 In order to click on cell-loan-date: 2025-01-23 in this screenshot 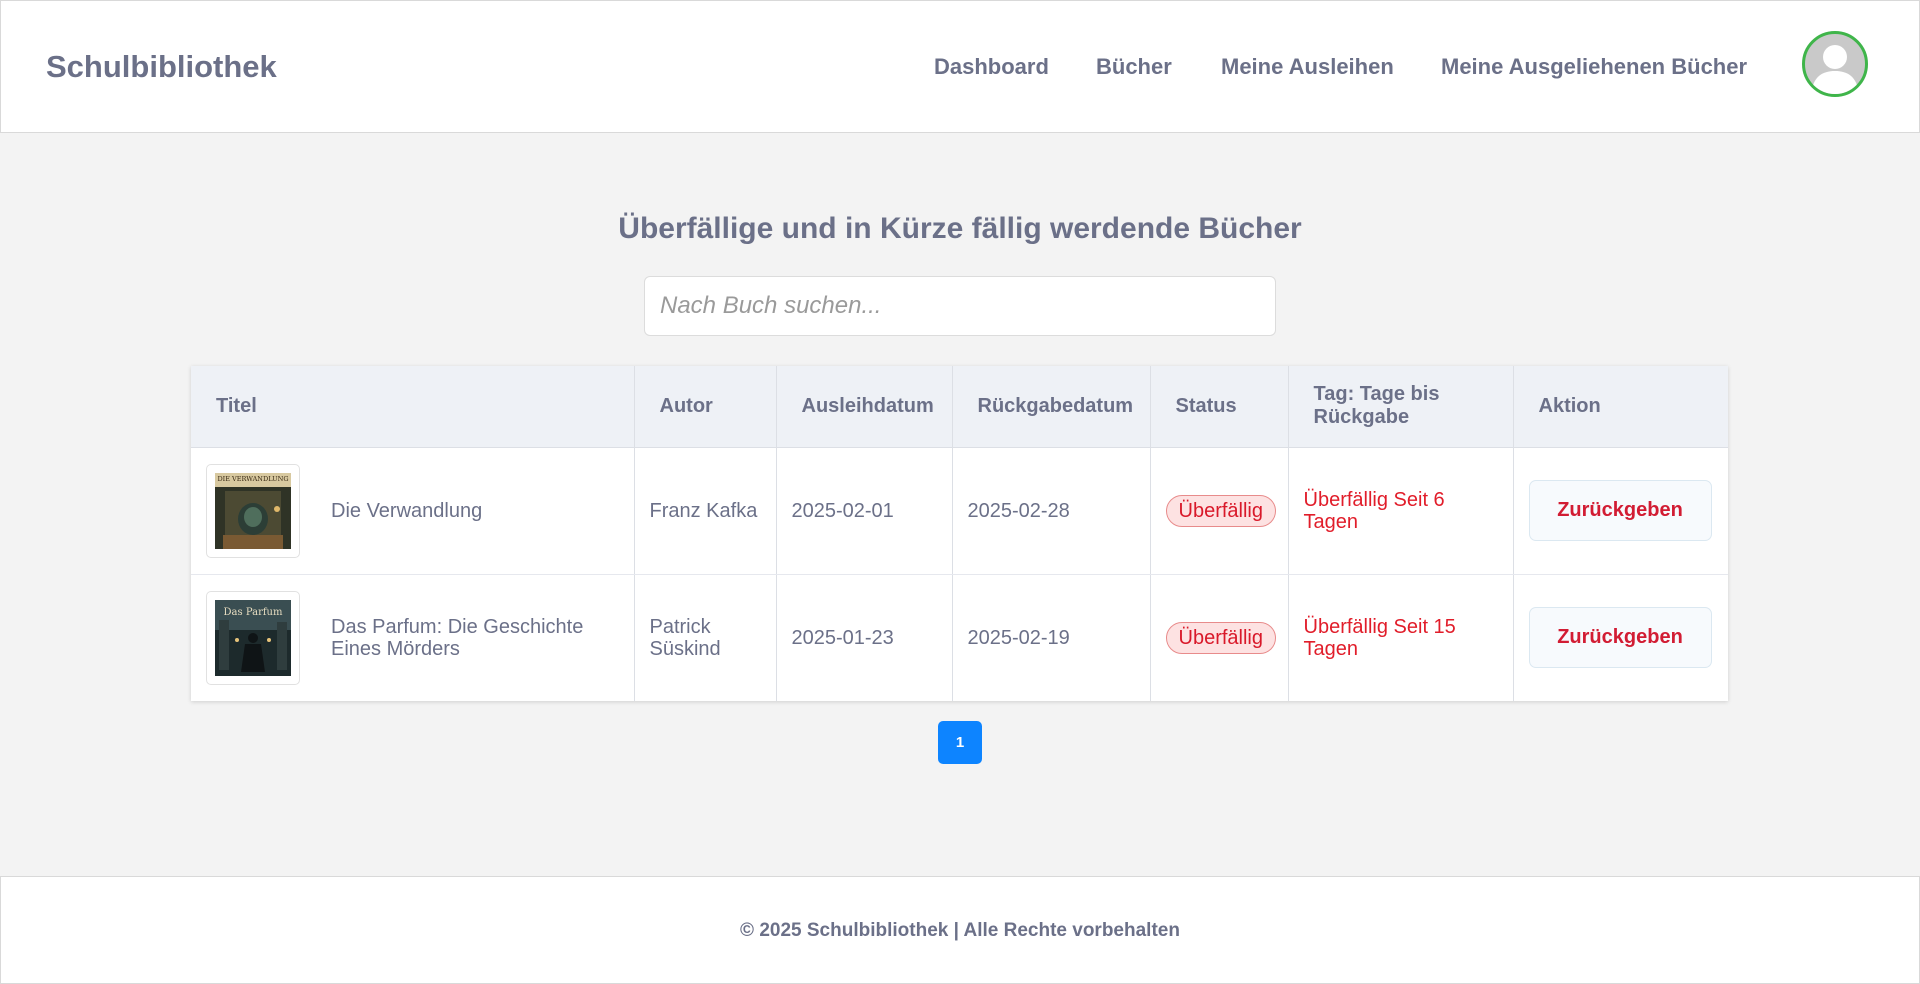, I will do `click(864, 637)`.